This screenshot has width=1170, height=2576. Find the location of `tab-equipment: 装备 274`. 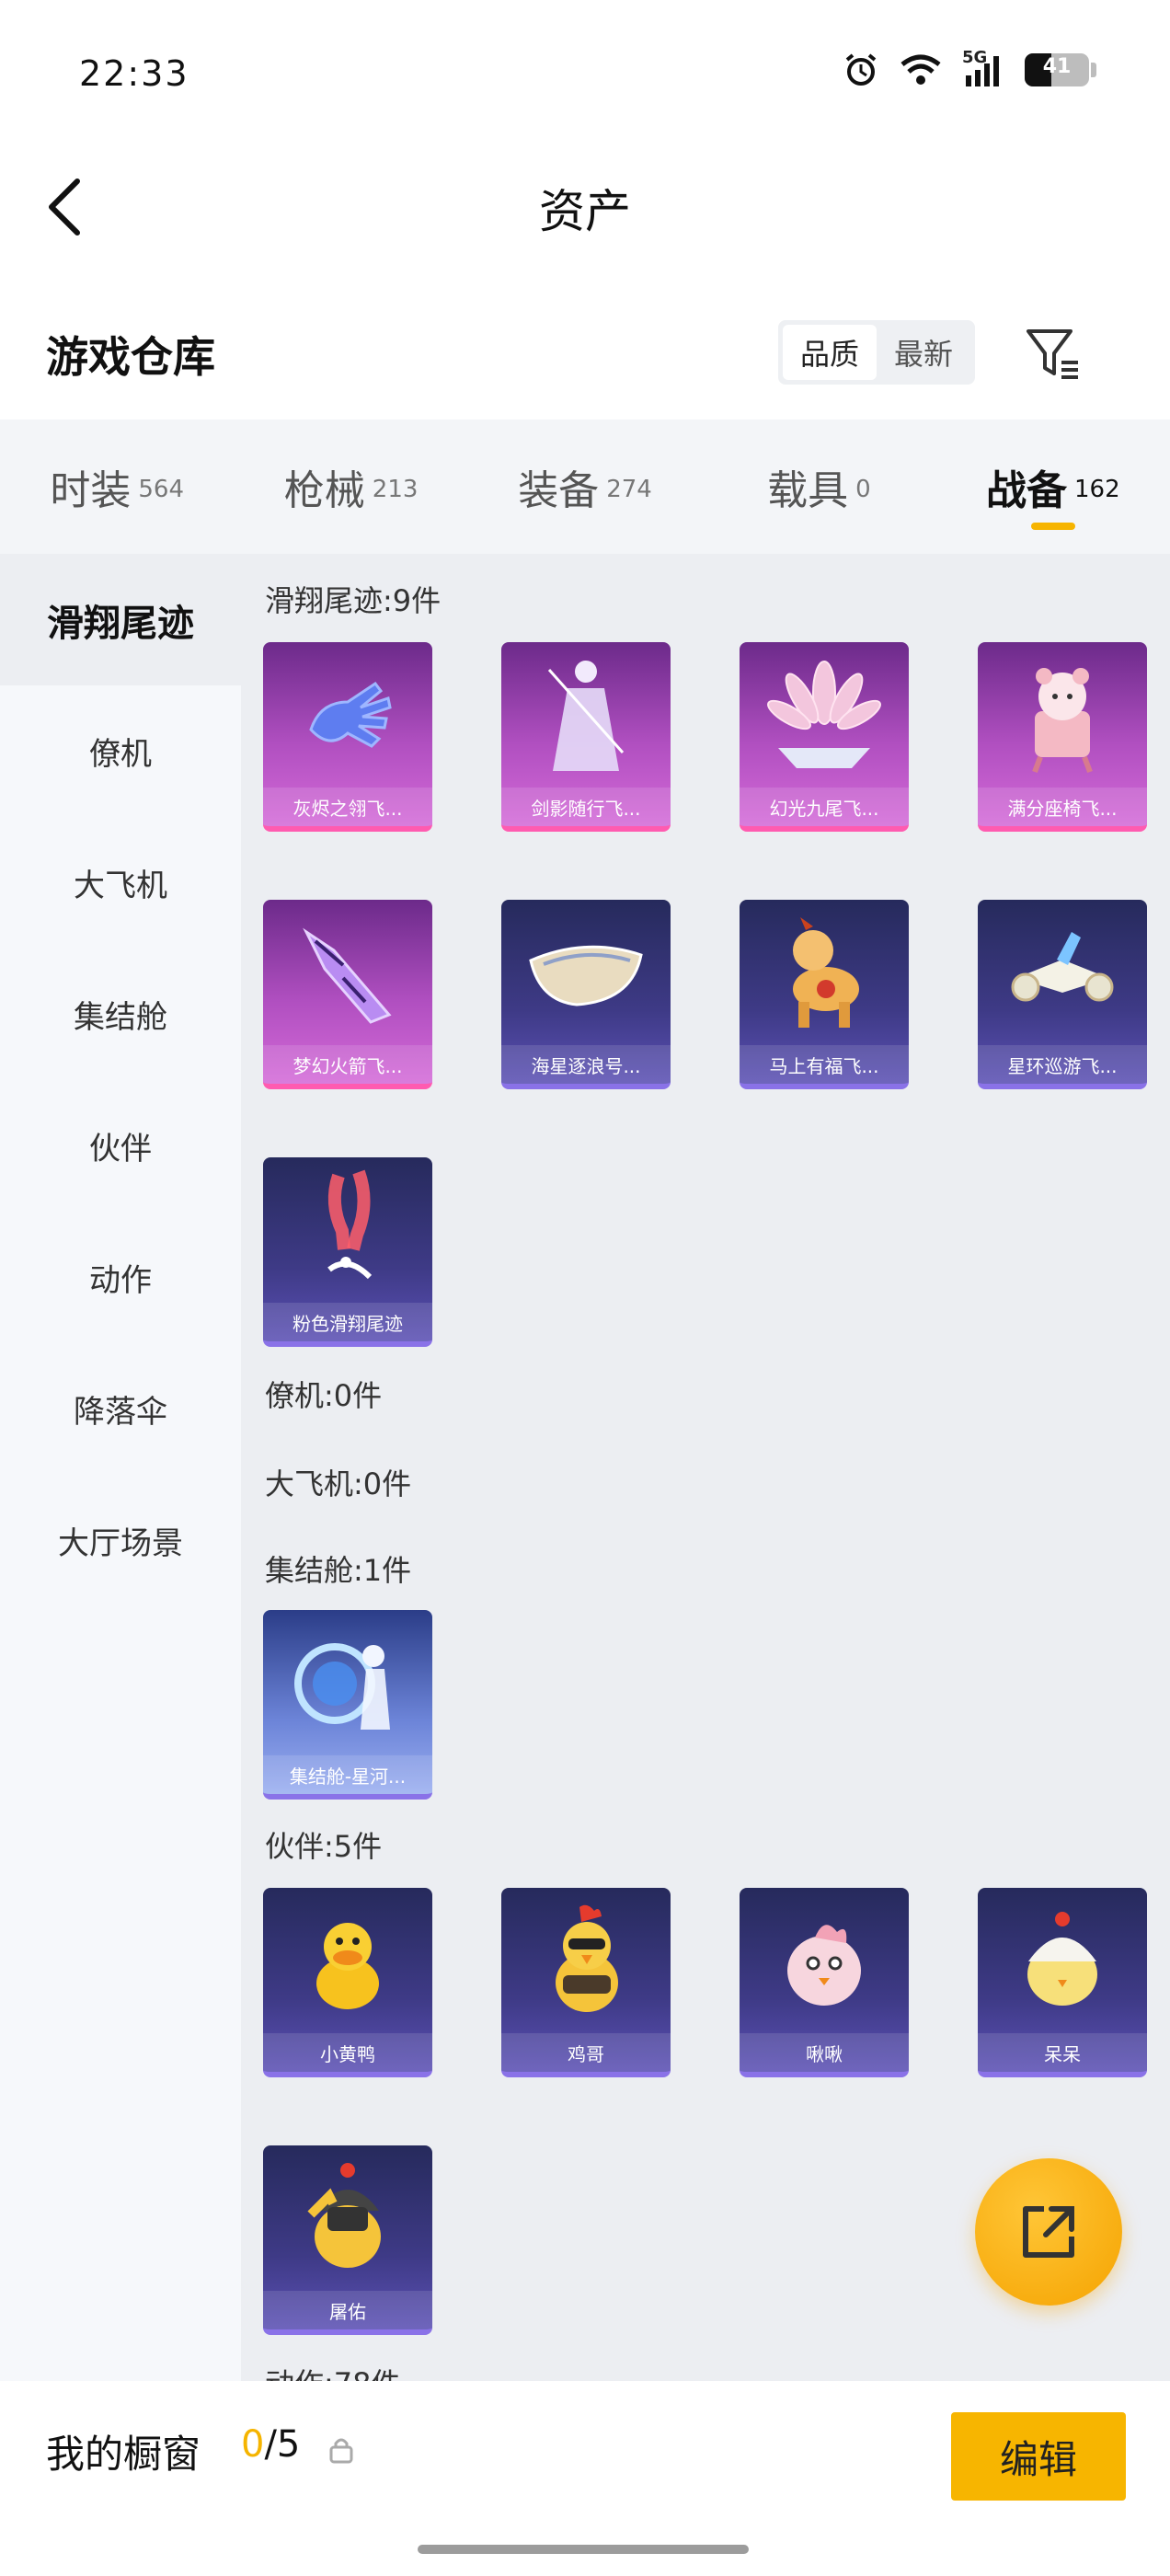

tab-equipment: 装备 274 is located at coordinates (585, 487).